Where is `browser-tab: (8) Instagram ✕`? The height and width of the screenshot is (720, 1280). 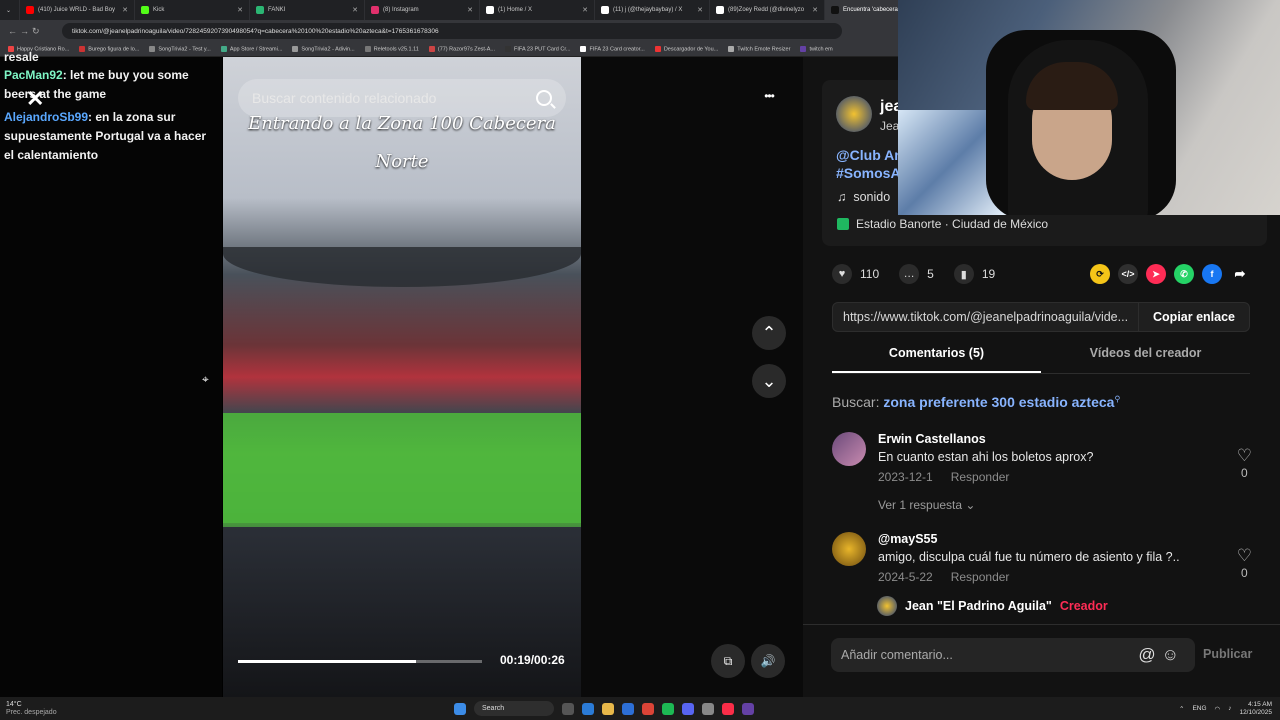 browser-tab: (8) Instagram ✕ is located at coordinates (422, 10).